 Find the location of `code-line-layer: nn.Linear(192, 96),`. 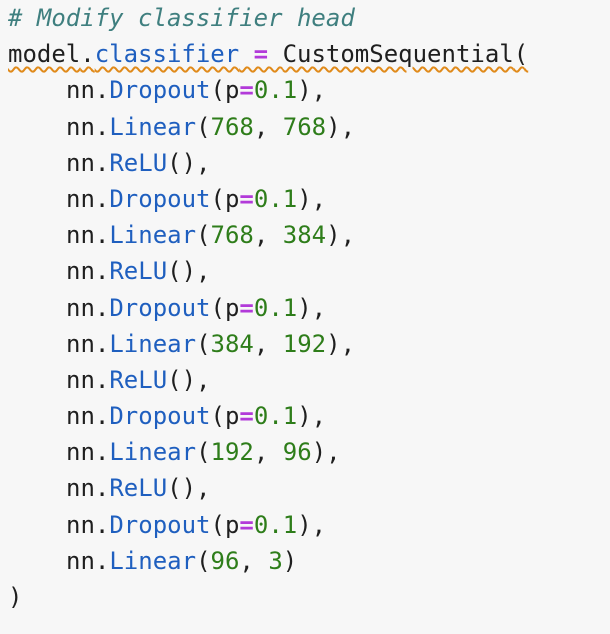

code-line-layer: nn.Linear(192, 96), is located at coordinates (305, 452).